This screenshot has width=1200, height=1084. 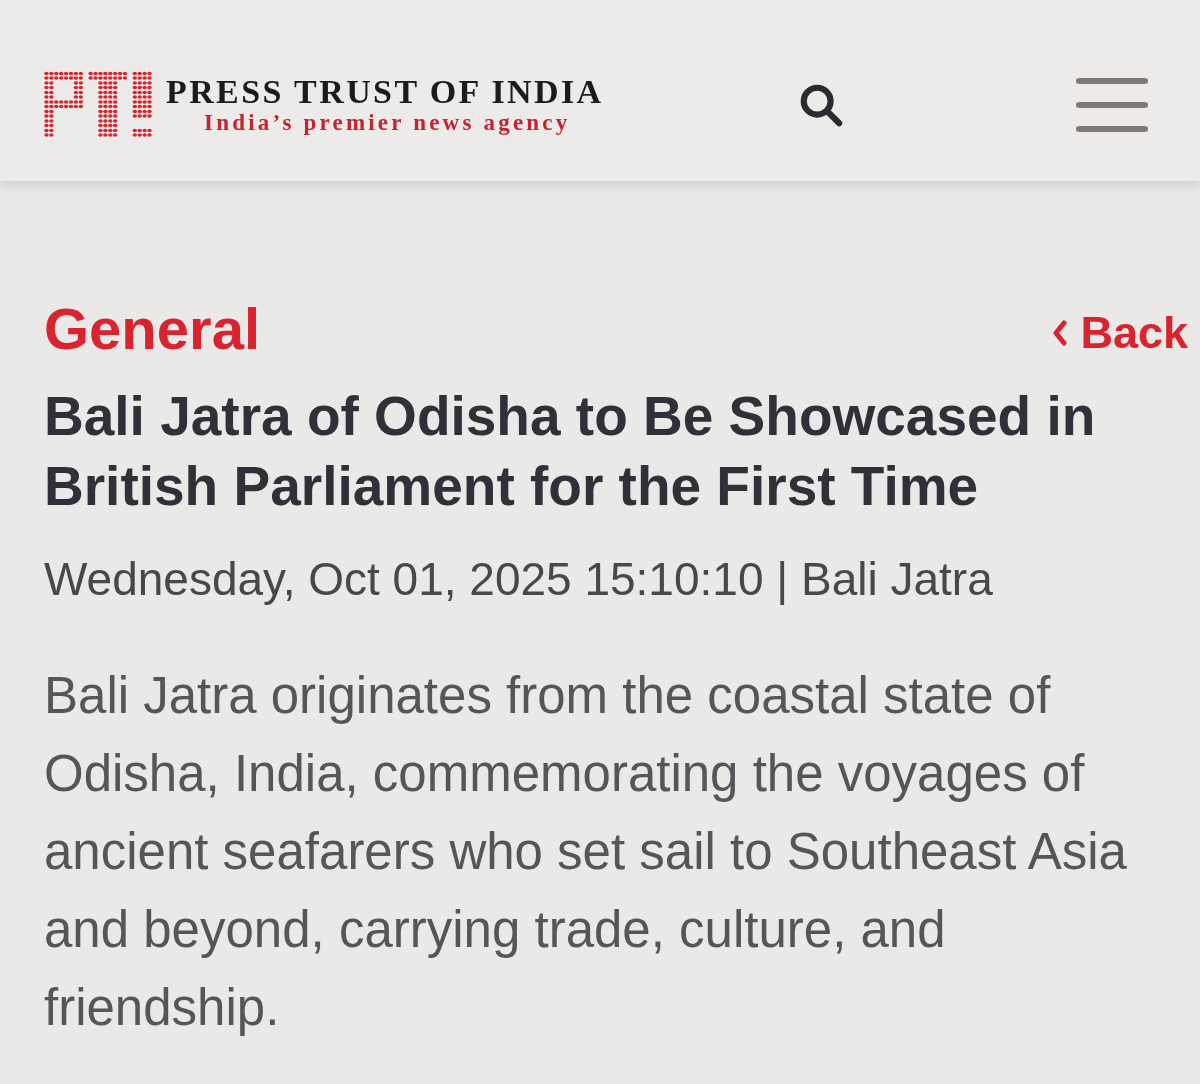 What do you see at coordinates (385, 91) in the screenshot?
I see `brand-name: PRESS TRUST OF INDIA` at bounding box center [385, 91].